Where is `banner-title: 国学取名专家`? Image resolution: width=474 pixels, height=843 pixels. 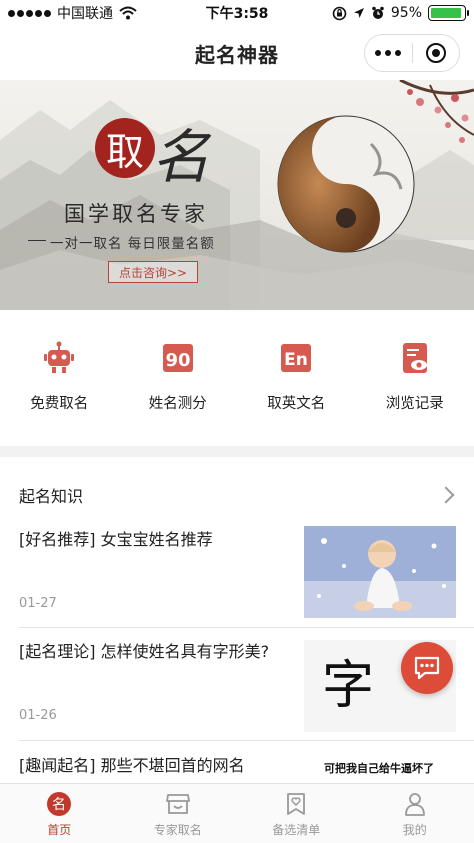
banner-title: 国学取名专家 is located at coordinates (136, 214).